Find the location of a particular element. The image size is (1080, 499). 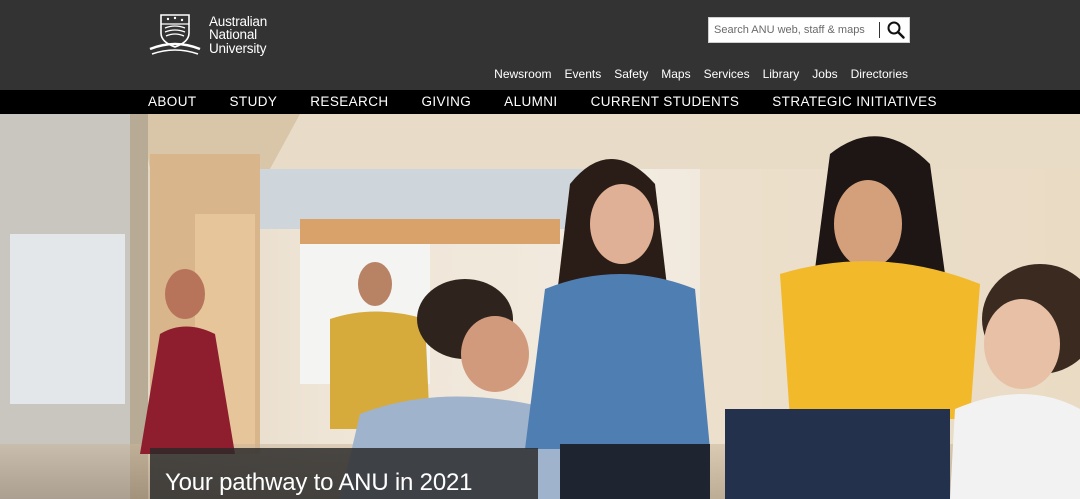

search-input is located at coordinates (794, 30).